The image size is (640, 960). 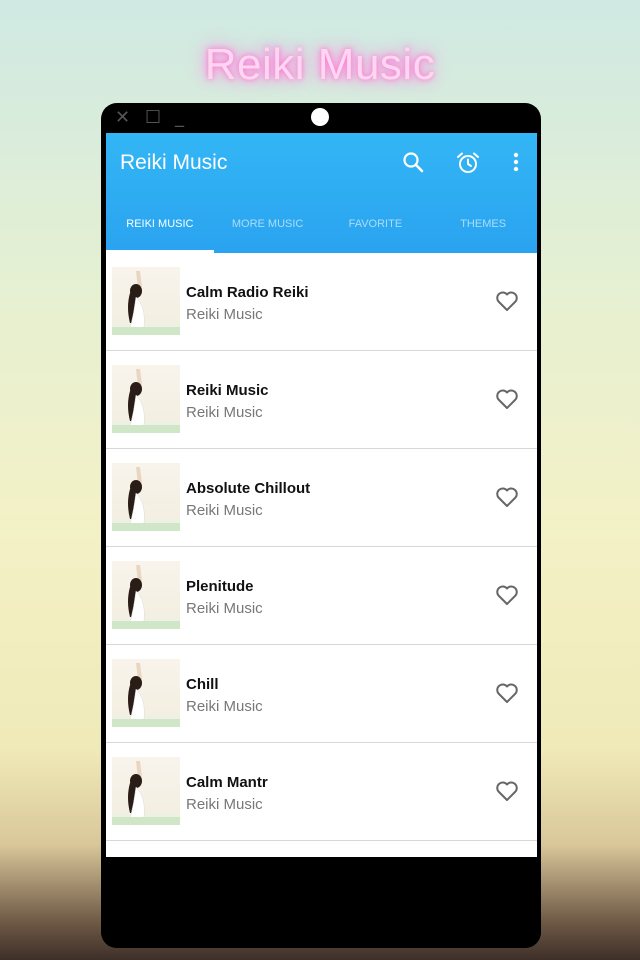 What do you see at coordinates (321, 302) in the screenshot?
I see `list-item: Calm Radio Reiki Reiki Music` at bounding box center [321, 302].